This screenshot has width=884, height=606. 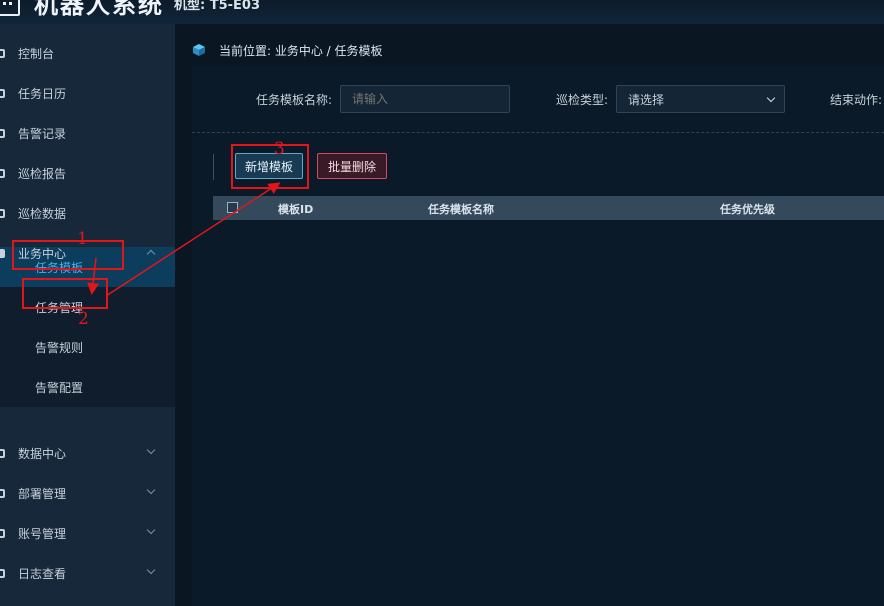 I want to click on annotation-number-1: 1, so click(x=82, y=239).